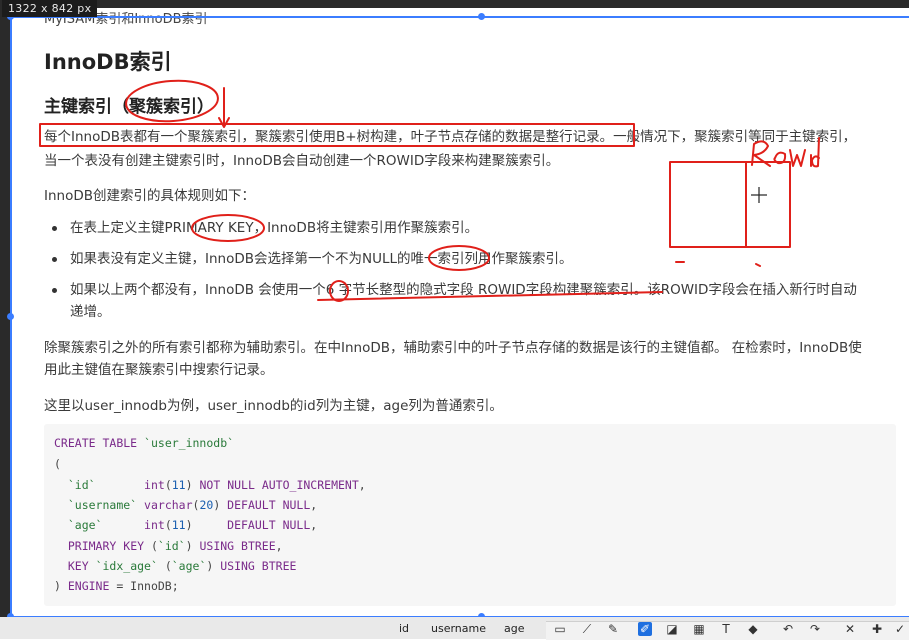 This screenshot has height=640, width=909. I want to click on code-line: `age` int(11) DEFAULT NULL,, so click(192, 525).